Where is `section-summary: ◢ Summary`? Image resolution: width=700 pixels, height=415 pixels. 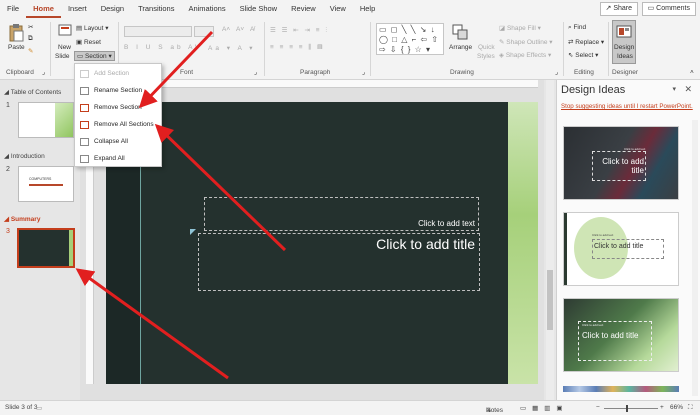 section-summary: ◢ Summary is located at coordinates (22, 219).